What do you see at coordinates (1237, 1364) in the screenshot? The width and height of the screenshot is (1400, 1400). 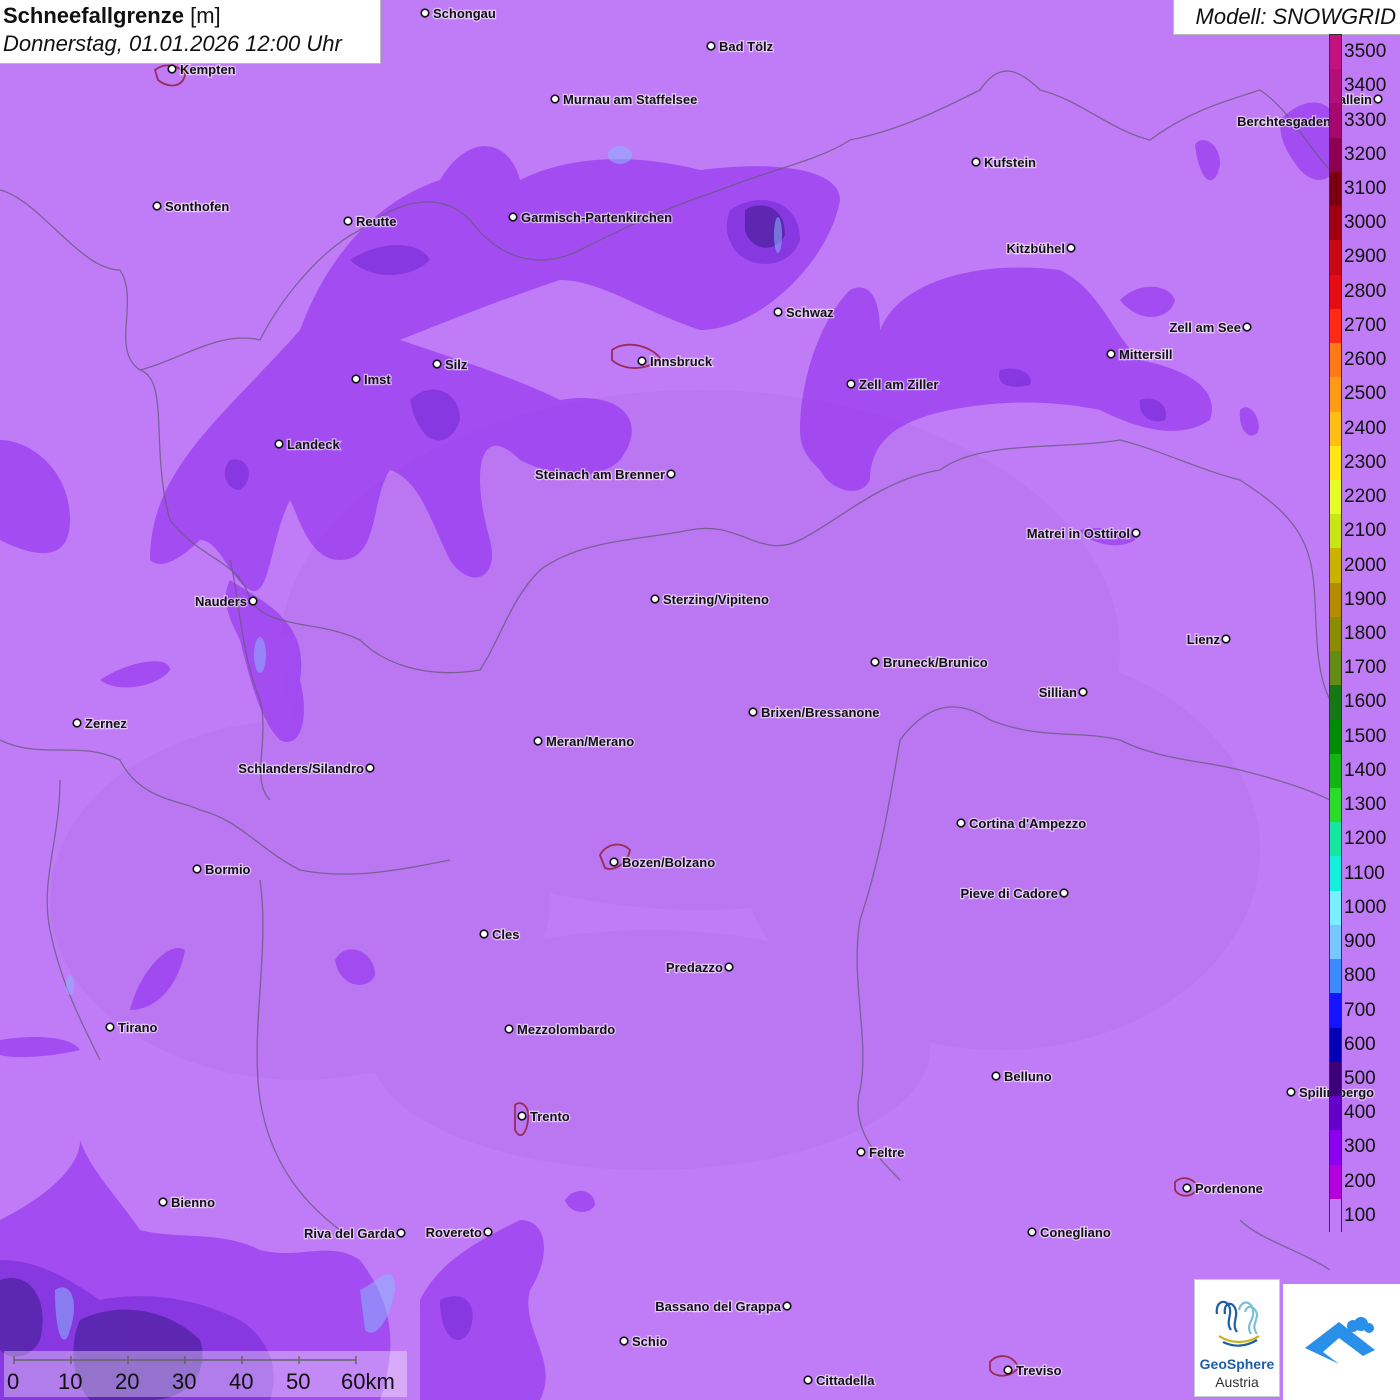 I see `geosphere-name: GeoSphere` at bounding box center [1237, 1364].